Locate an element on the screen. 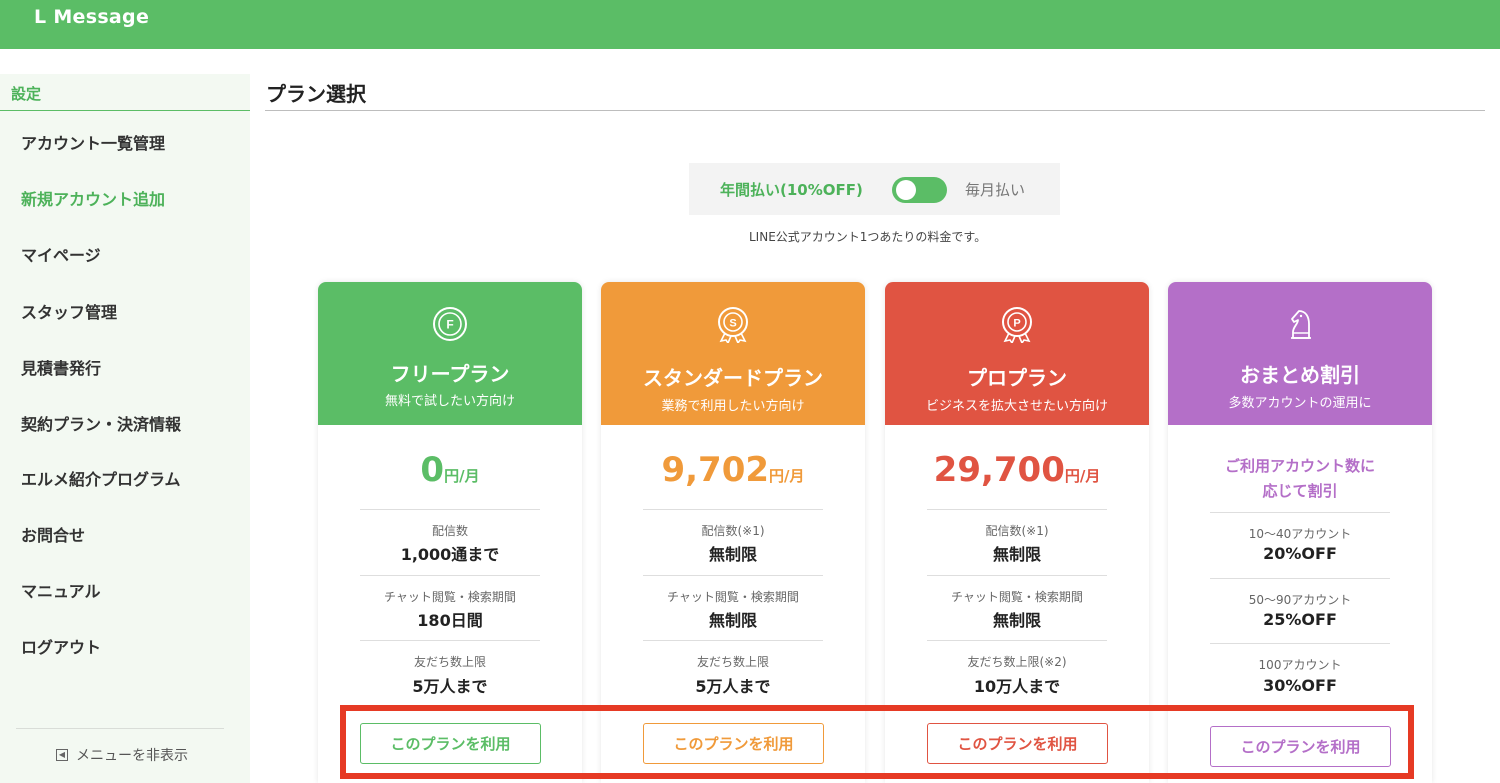 The width and height of the screenshot is (1500, 783). plan-name: おまとめ割引 is located at coordinates (1300, 375).